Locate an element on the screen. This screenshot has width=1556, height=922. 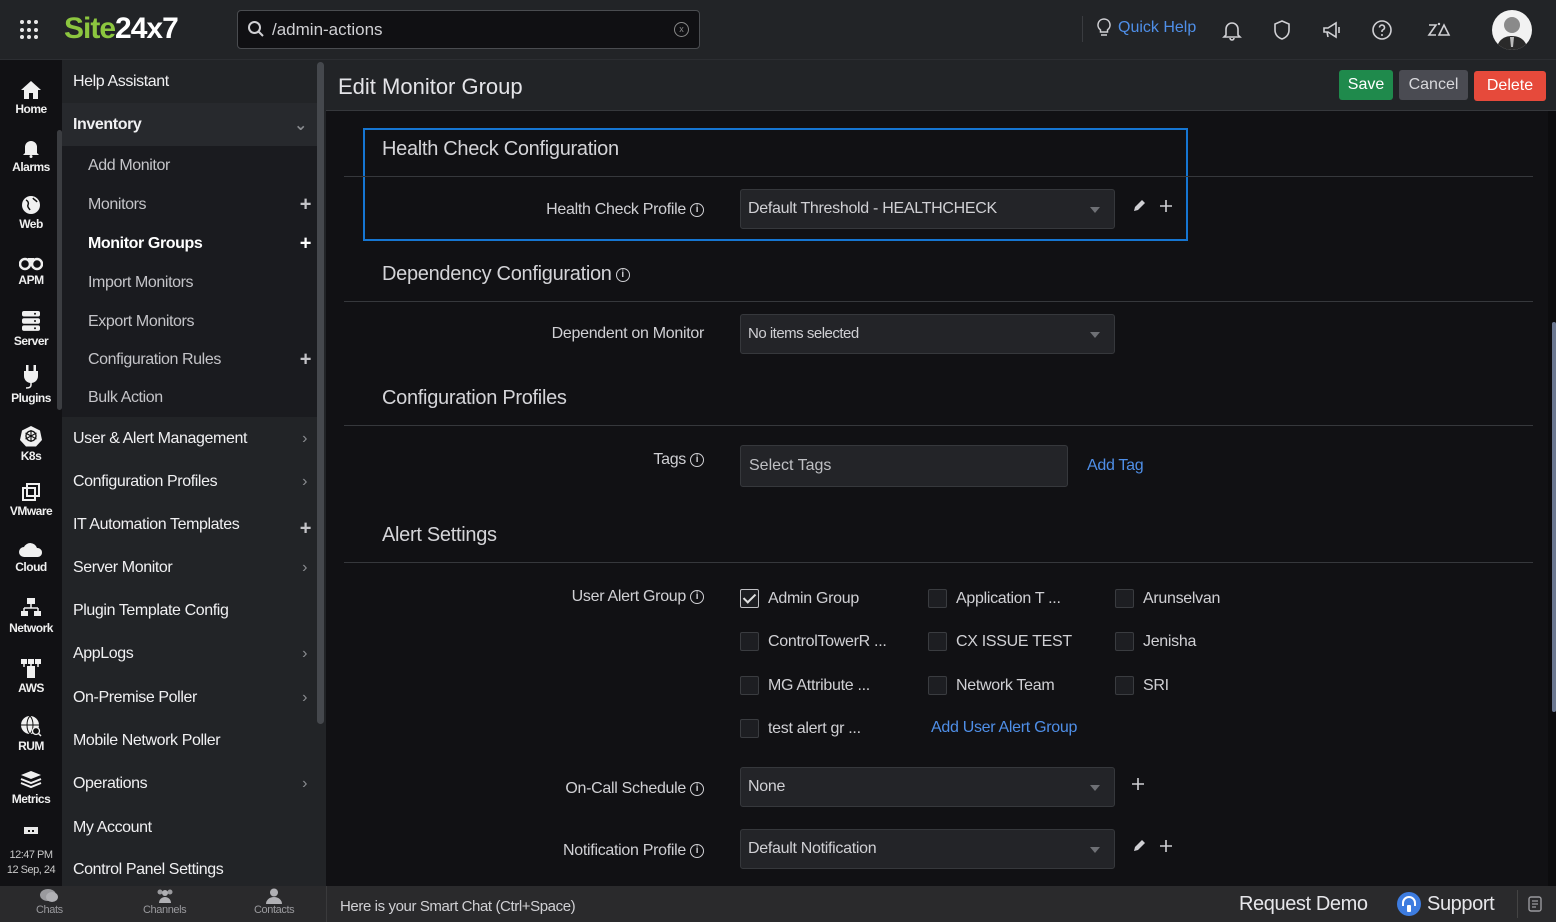
clear-icon: x is located at coordinates (681, 29).